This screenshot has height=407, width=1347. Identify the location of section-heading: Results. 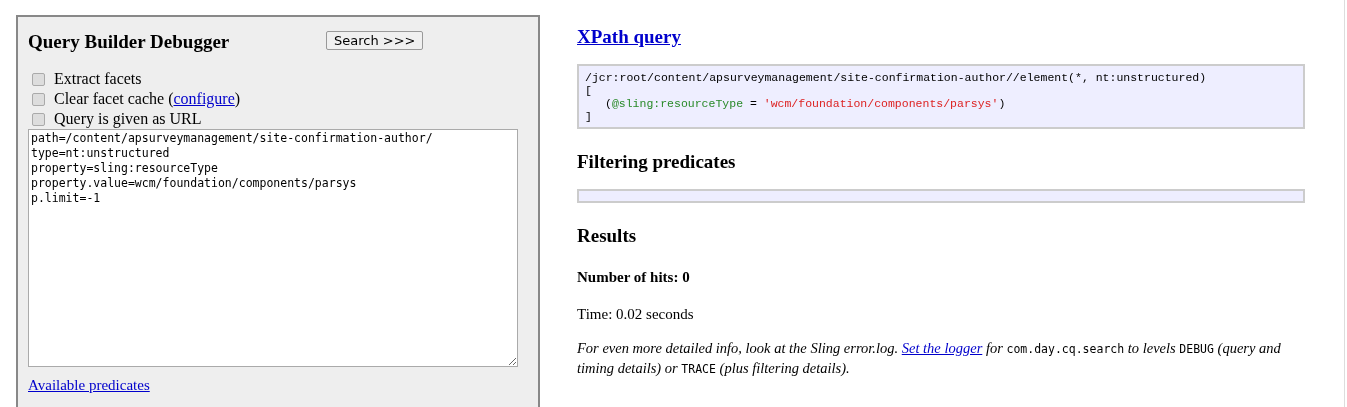
(607, 236).